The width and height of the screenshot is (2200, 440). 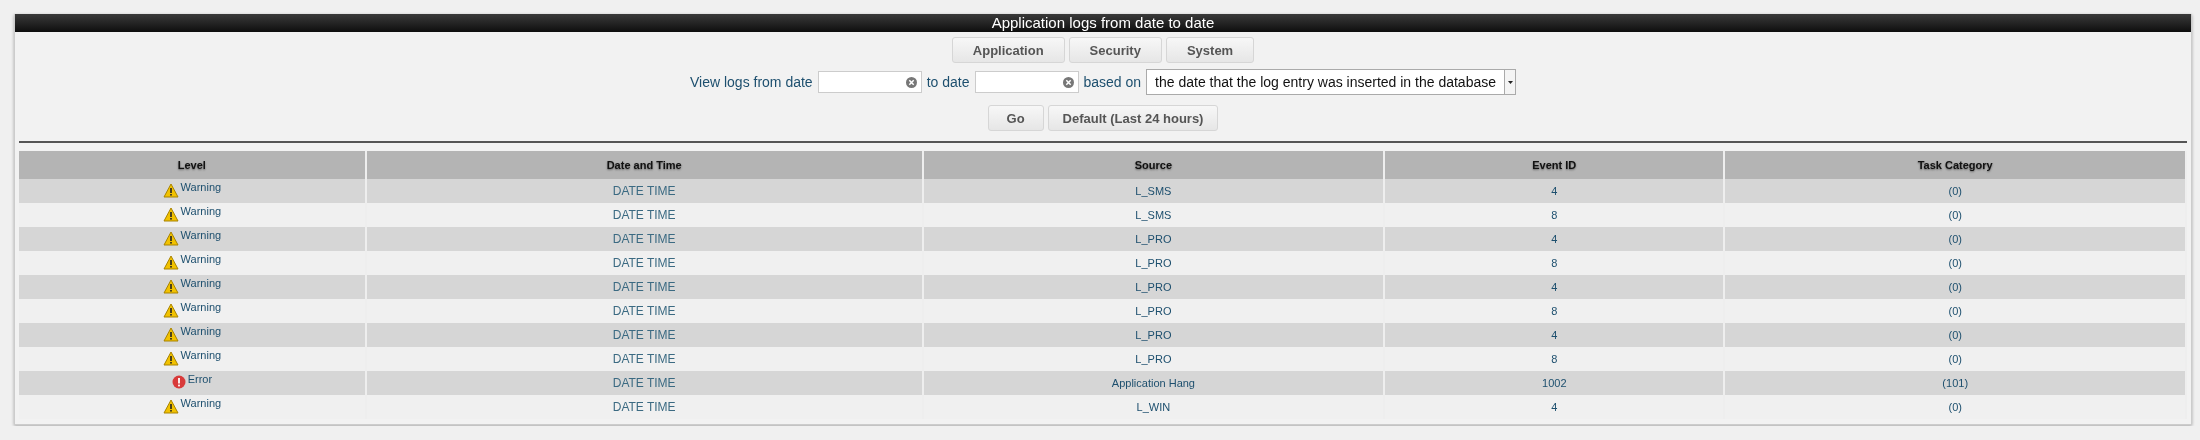 What do you see at coordinates (1153, 383) in the screenshot?
I see `table-cell: Application Hang` at bounding box center [1153, 383].